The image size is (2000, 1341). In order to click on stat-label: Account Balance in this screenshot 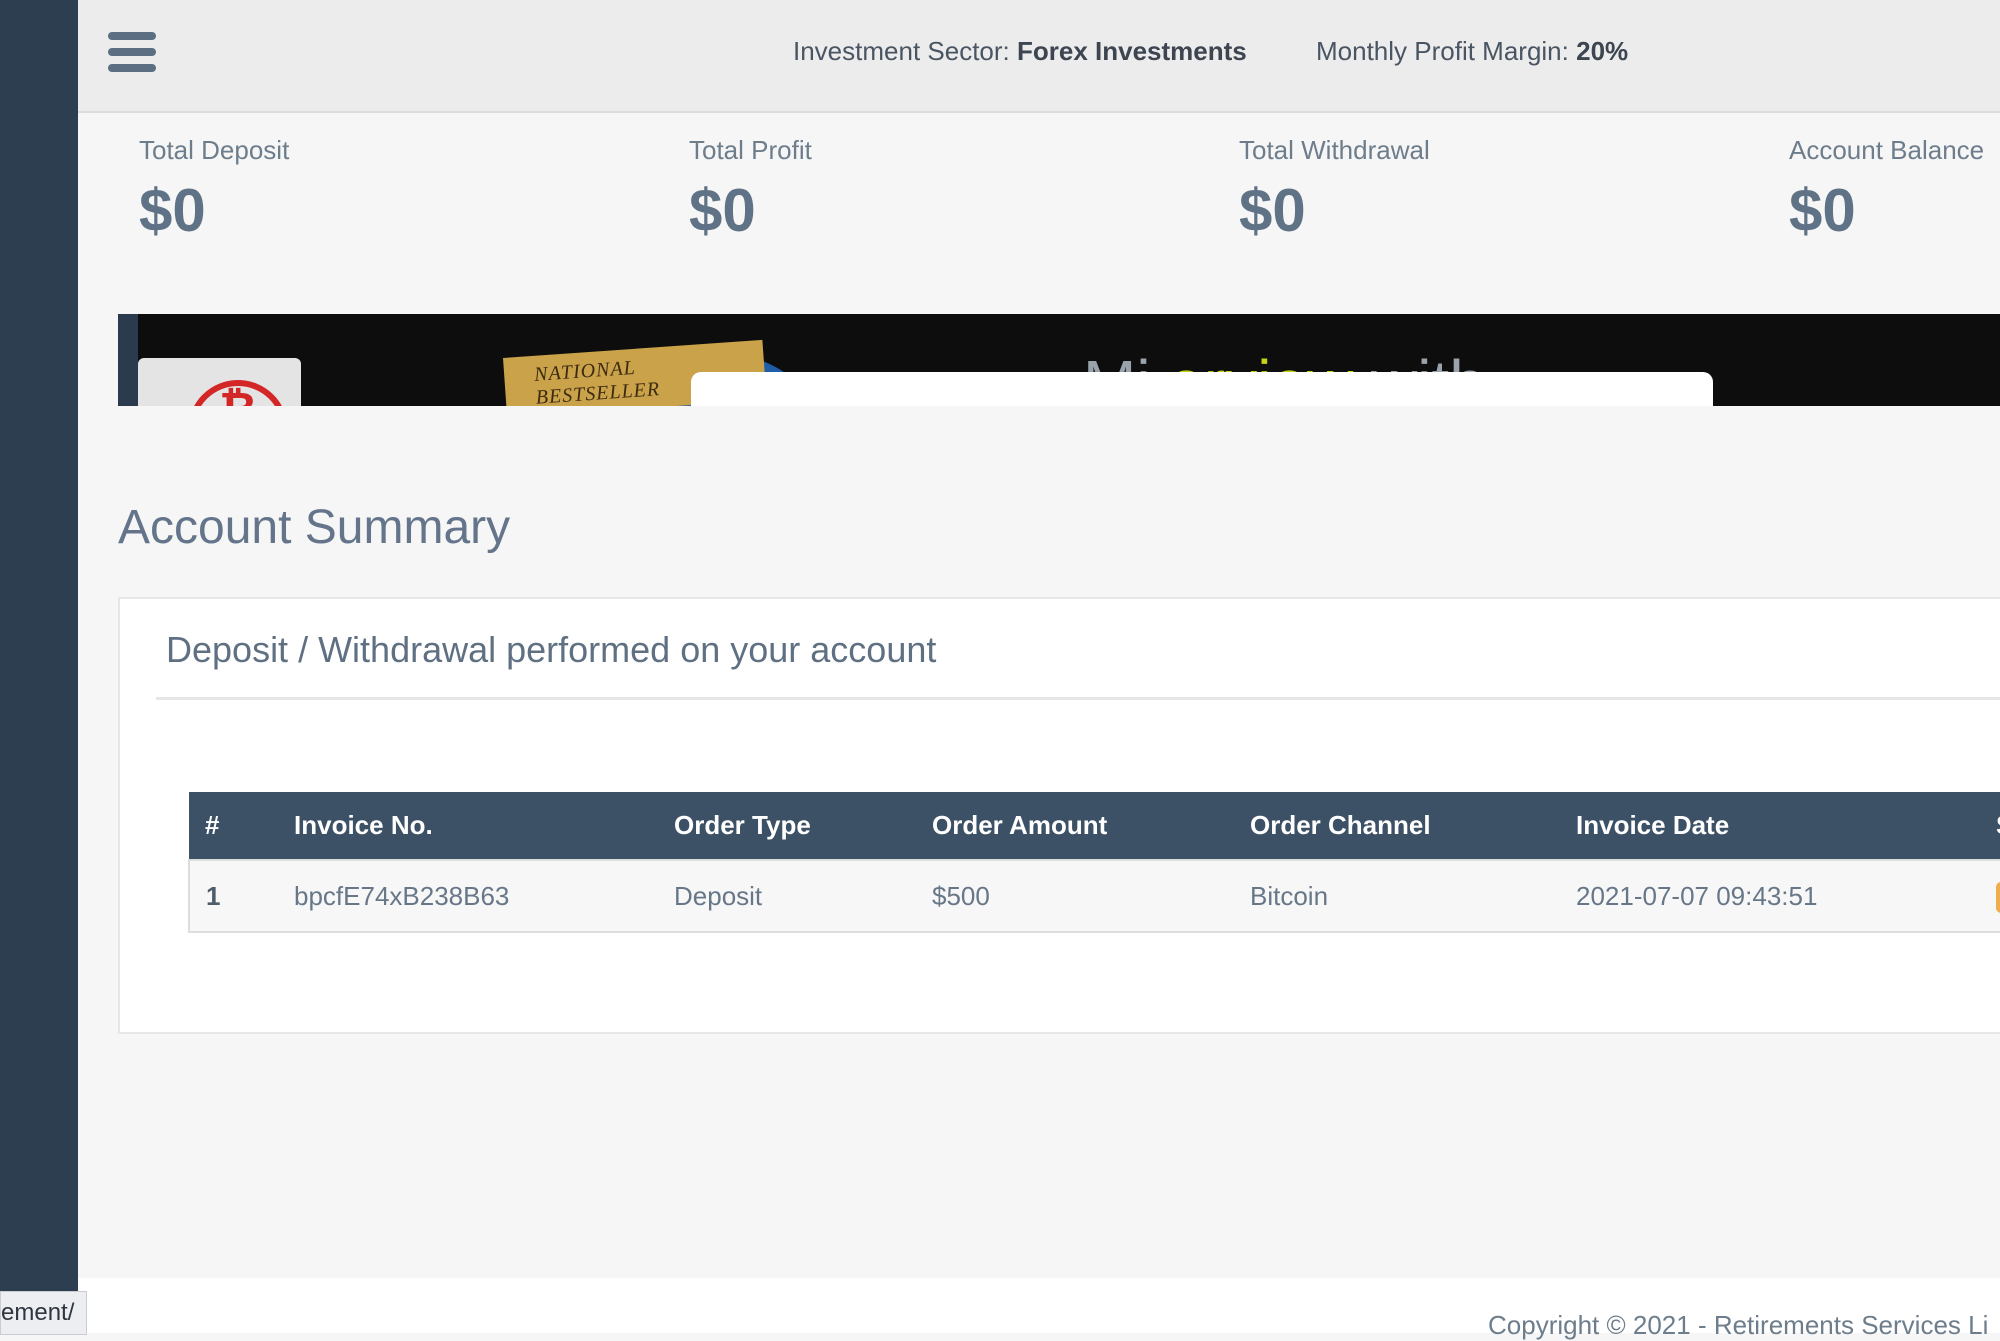, I will do `click(1887, 150)`.